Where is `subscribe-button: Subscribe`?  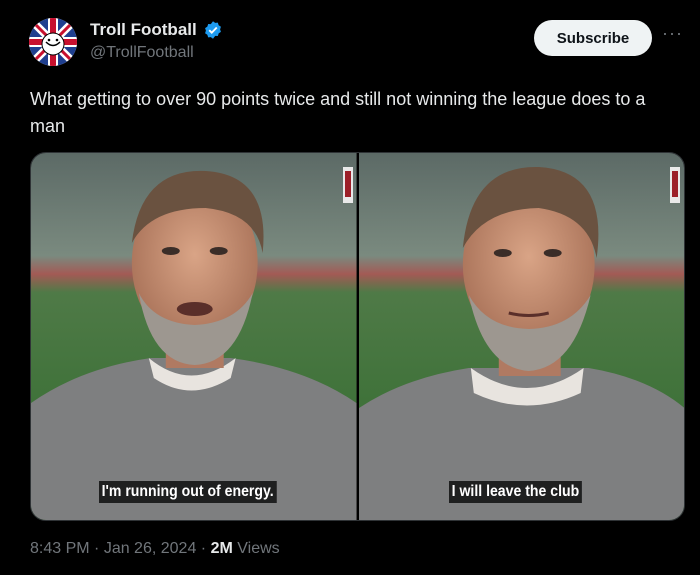 subscribe-button: Subscribe is located at coordinates (593, 38).